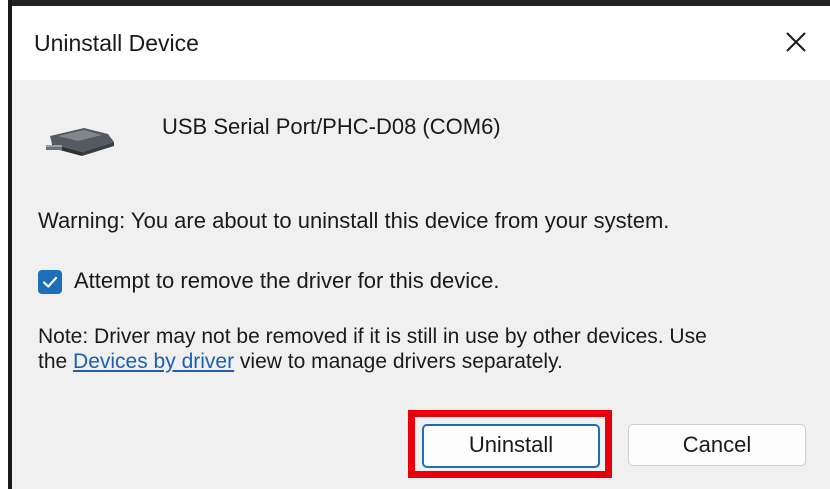 This screenshot has height=489, width=830. What do you see at coordinates (80, 142) in the screenshot?
I see `usb-serial-device-icon` at bounding box center [80, 142].